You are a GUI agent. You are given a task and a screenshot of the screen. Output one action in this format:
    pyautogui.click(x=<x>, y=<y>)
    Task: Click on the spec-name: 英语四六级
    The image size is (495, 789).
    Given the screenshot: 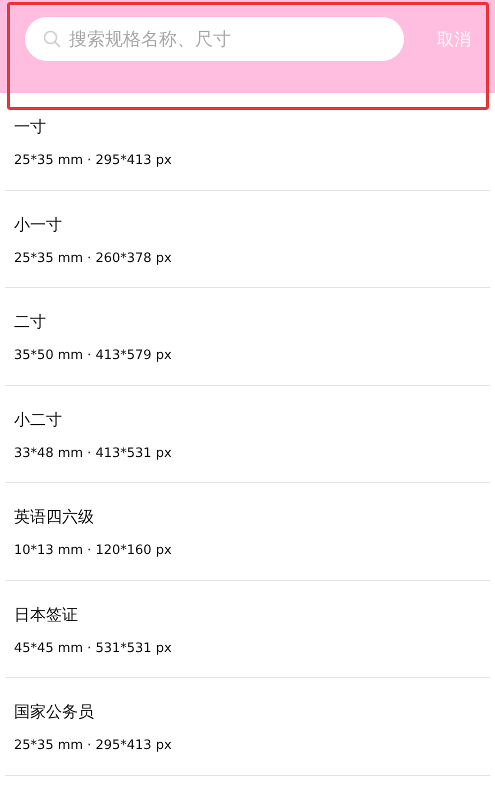 What is the action you would take?
    pyautogui.click(x=54, y=517)
    